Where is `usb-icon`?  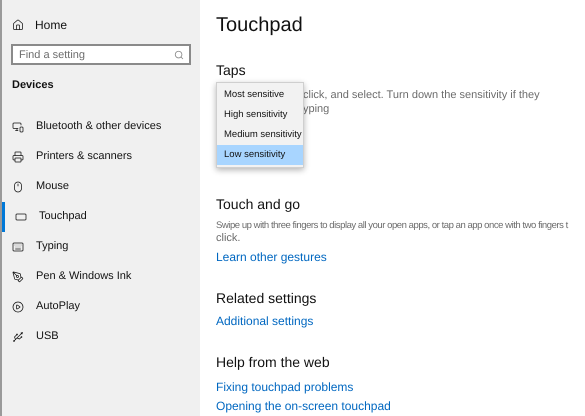 usb-icon is located at coordinates (18, 336).